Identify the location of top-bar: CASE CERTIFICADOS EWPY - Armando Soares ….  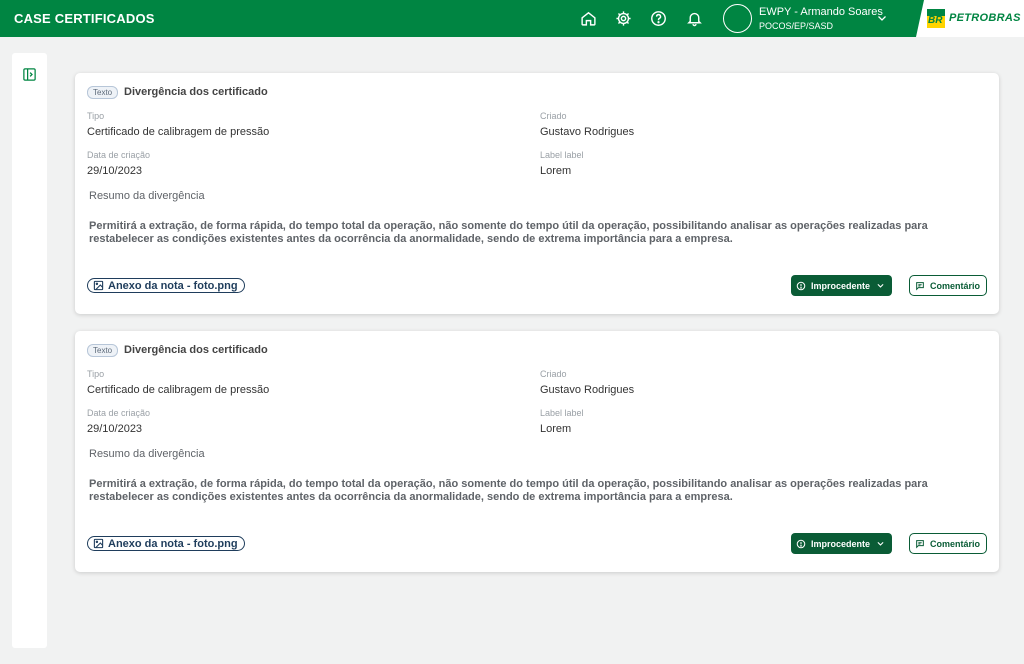
(512, 18).